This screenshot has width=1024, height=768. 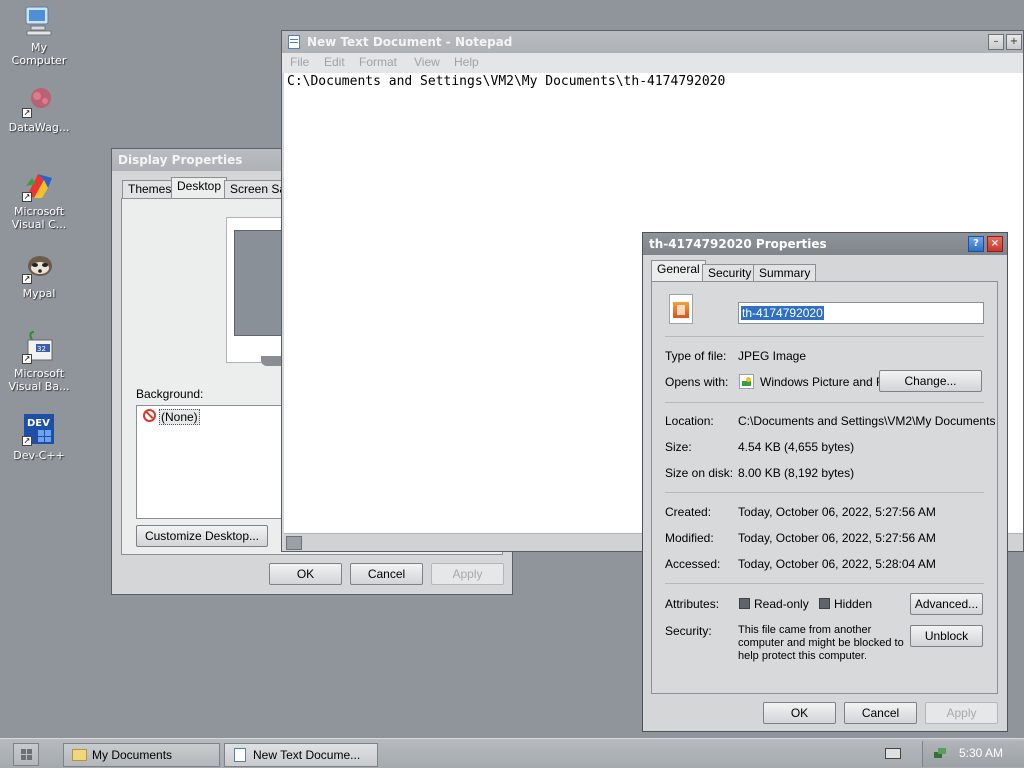 What do you see at coordinates (466, 62) in the screenshot?
I see `menu-help: Help` at bounding box center [466, 62].